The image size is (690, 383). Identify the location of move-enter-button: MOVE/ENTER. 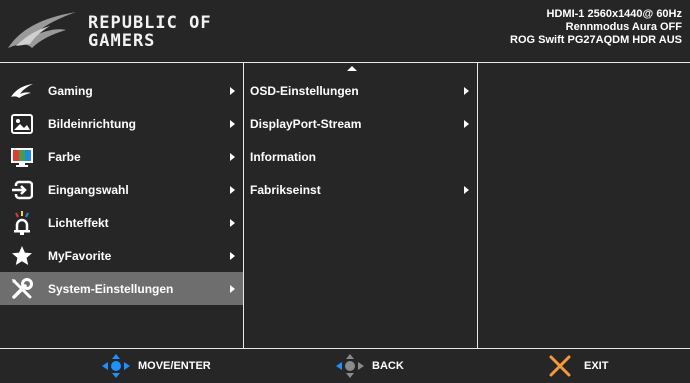
(155, 366).